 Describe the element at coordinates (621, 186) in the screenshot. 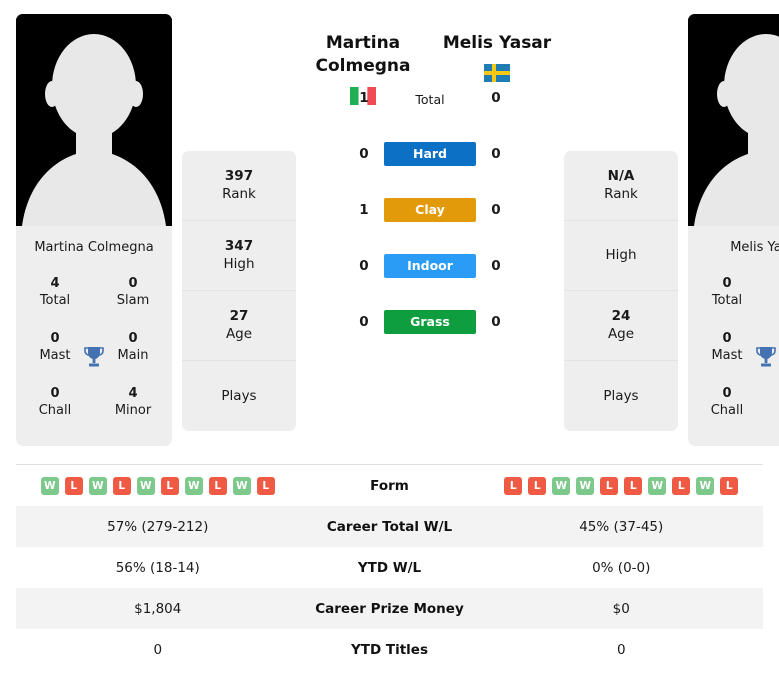

I see `info-cell-rank: N/A Rank` at that location.